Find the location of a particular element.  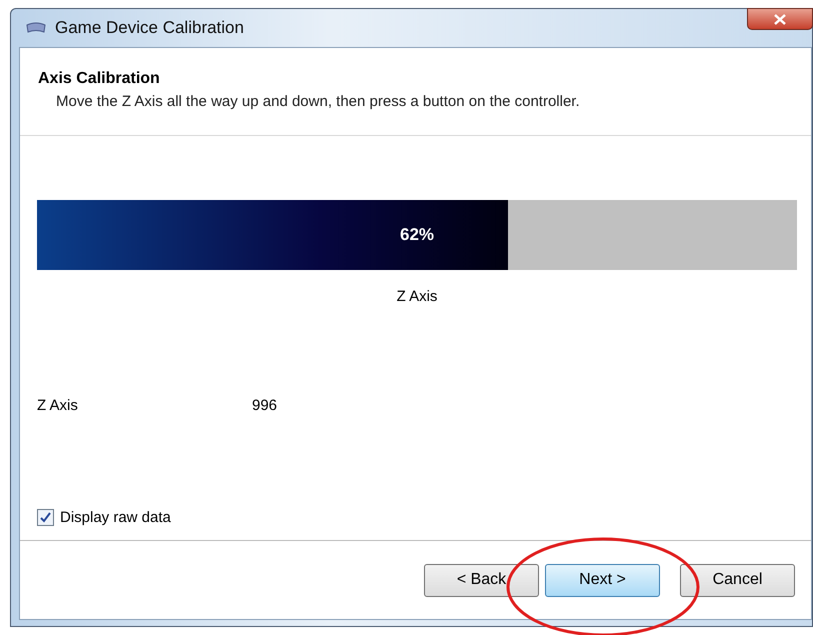

checkbox-label: Display raw data is located at coordinates (115, 517).